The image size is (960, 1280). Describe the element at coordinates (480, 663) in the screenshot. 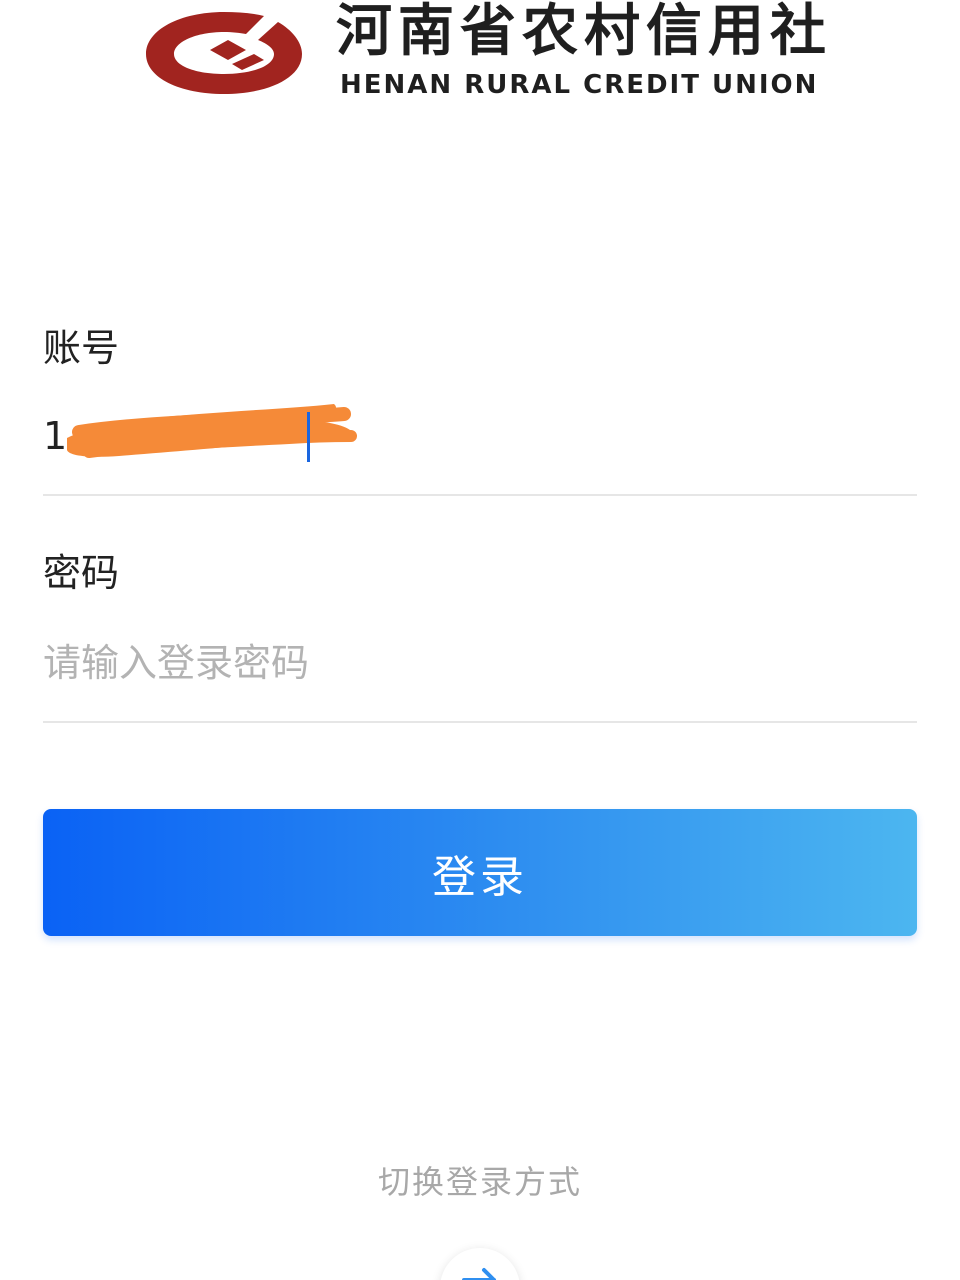

I see `password-input` at that location.